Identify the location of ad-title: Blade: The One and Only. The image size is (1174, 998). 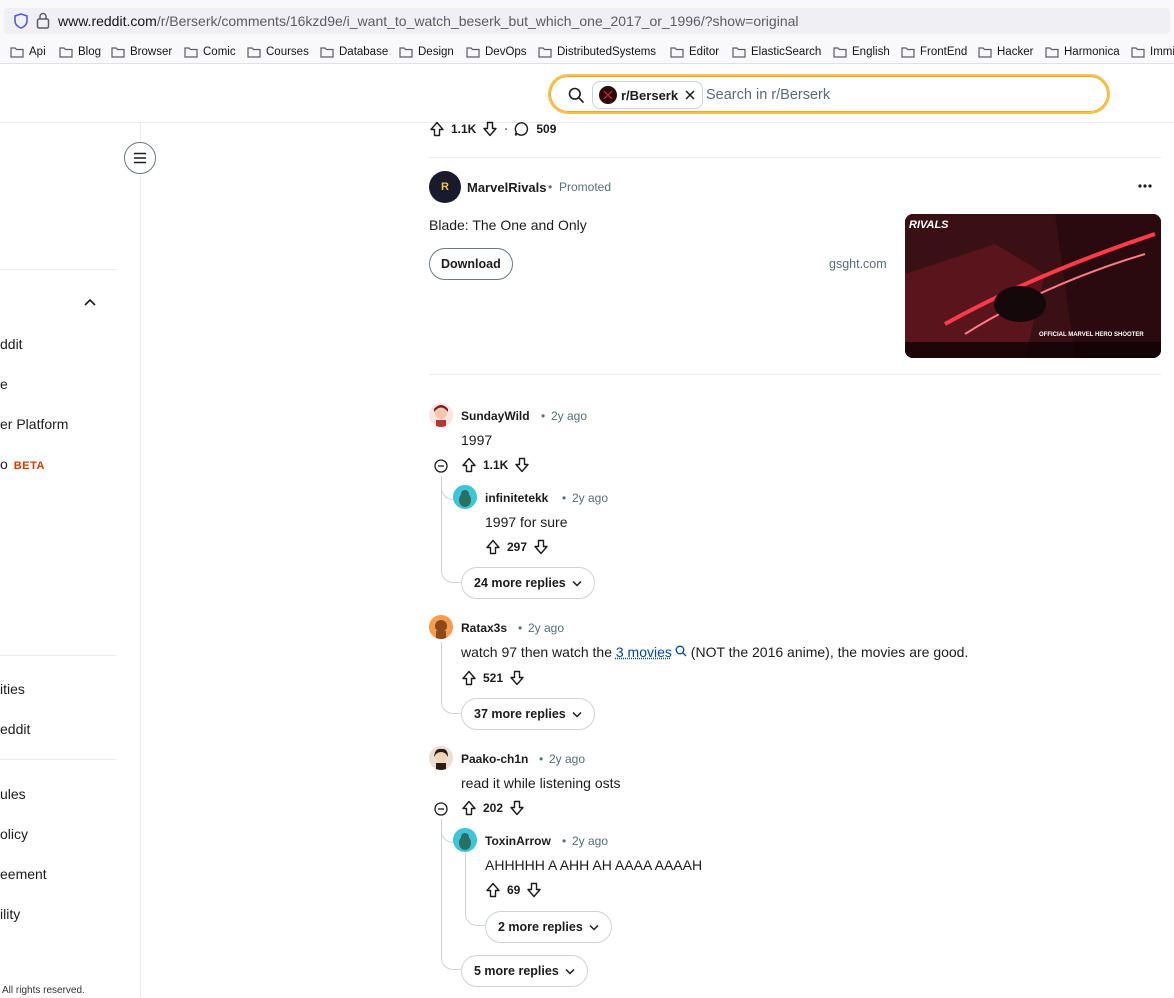
(508, 225).